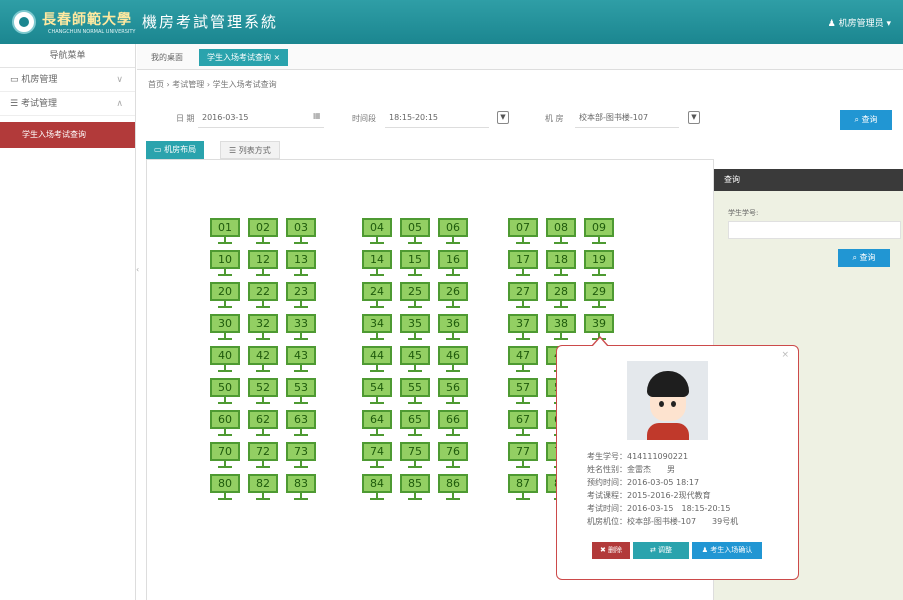  I want to click on calendar-icon: ▦, so click(317, 115).